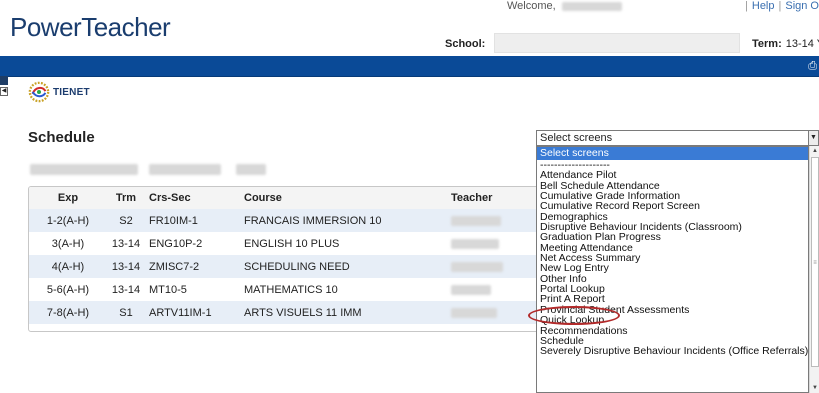  What do you see at coordinates (61, 137) in the screenshot?
I see `page-title: Schedule` at bounding box center [61, 137].